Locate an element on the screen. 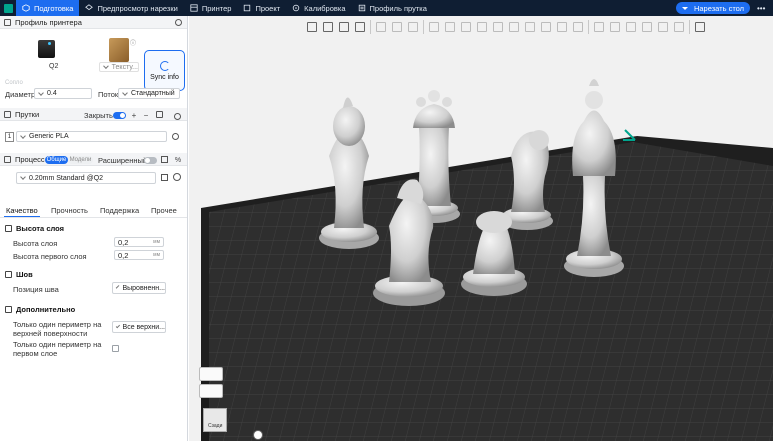 The height and width of the screenshot is (441, 773). measure-icon is located at coordinates (679, 27).